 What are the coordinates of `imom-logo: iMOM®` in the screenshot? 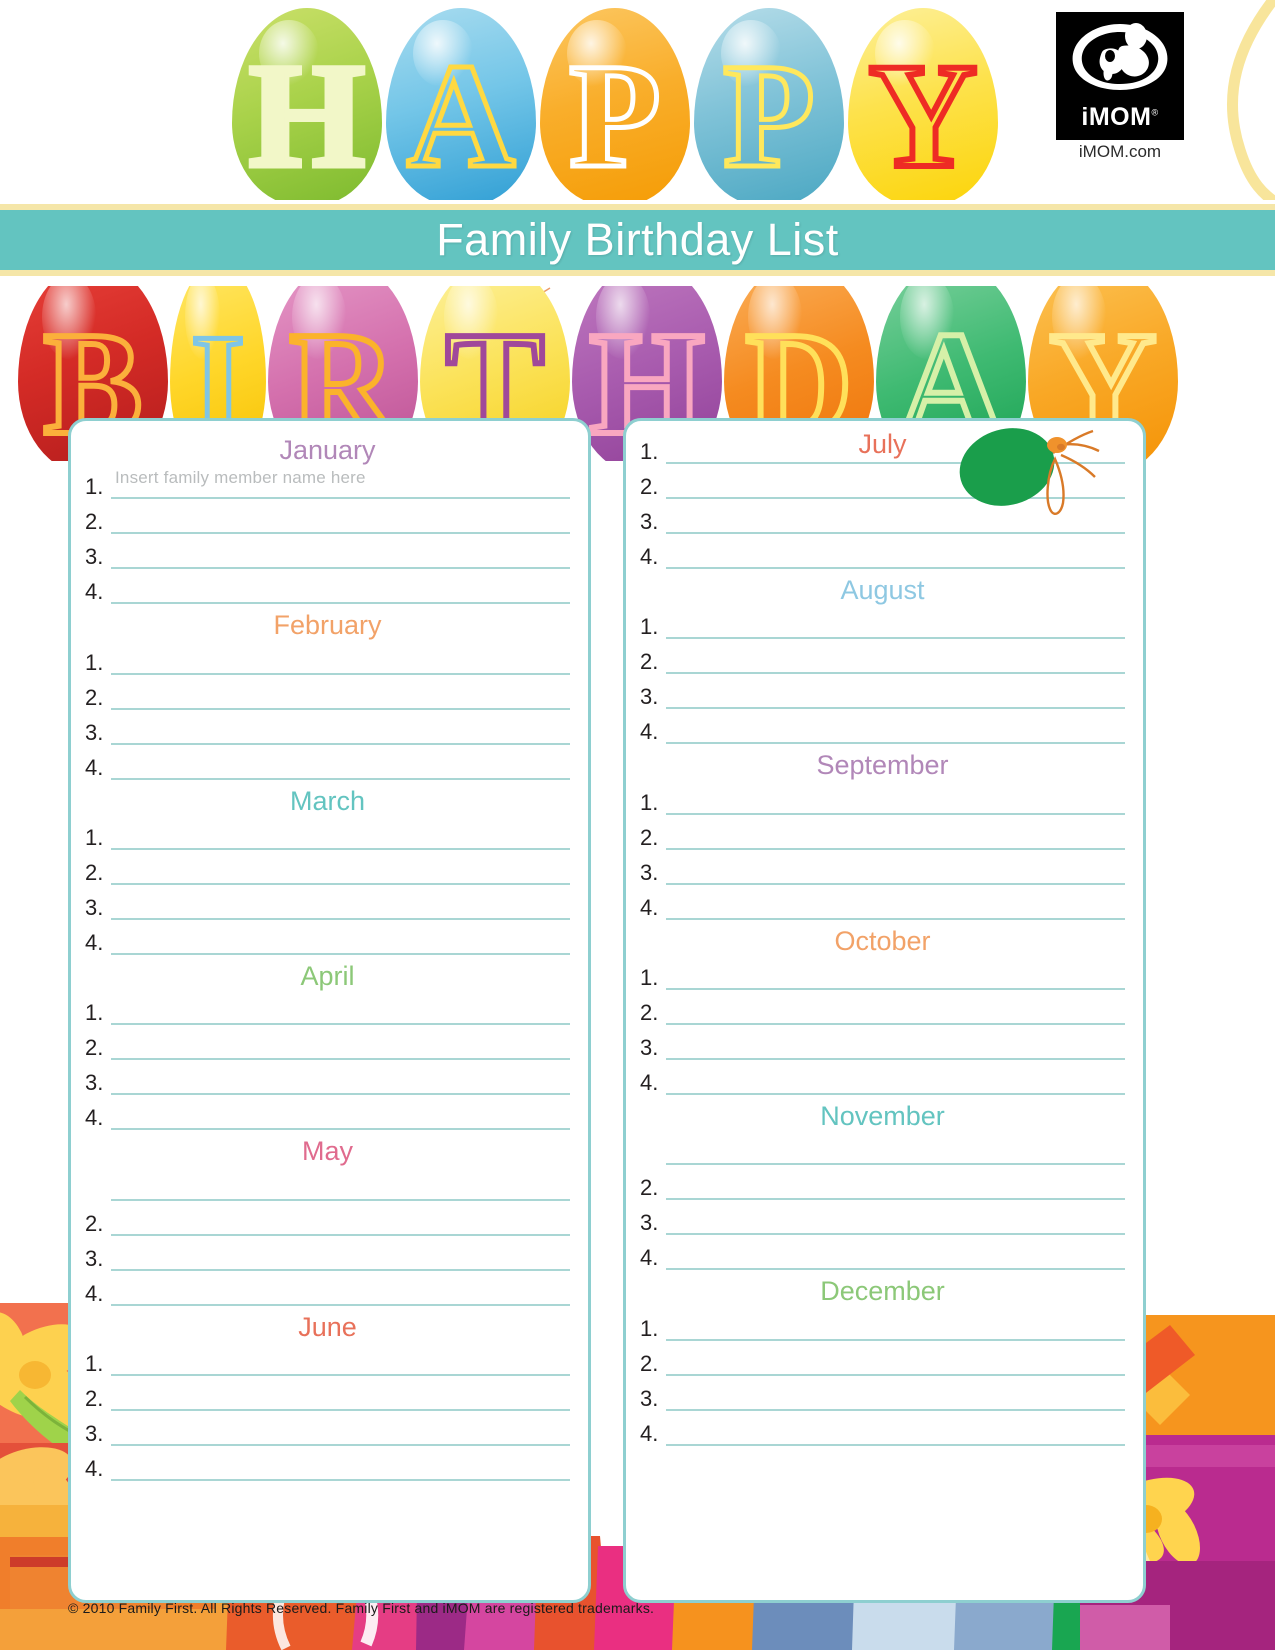 It's located at (1120, 76).